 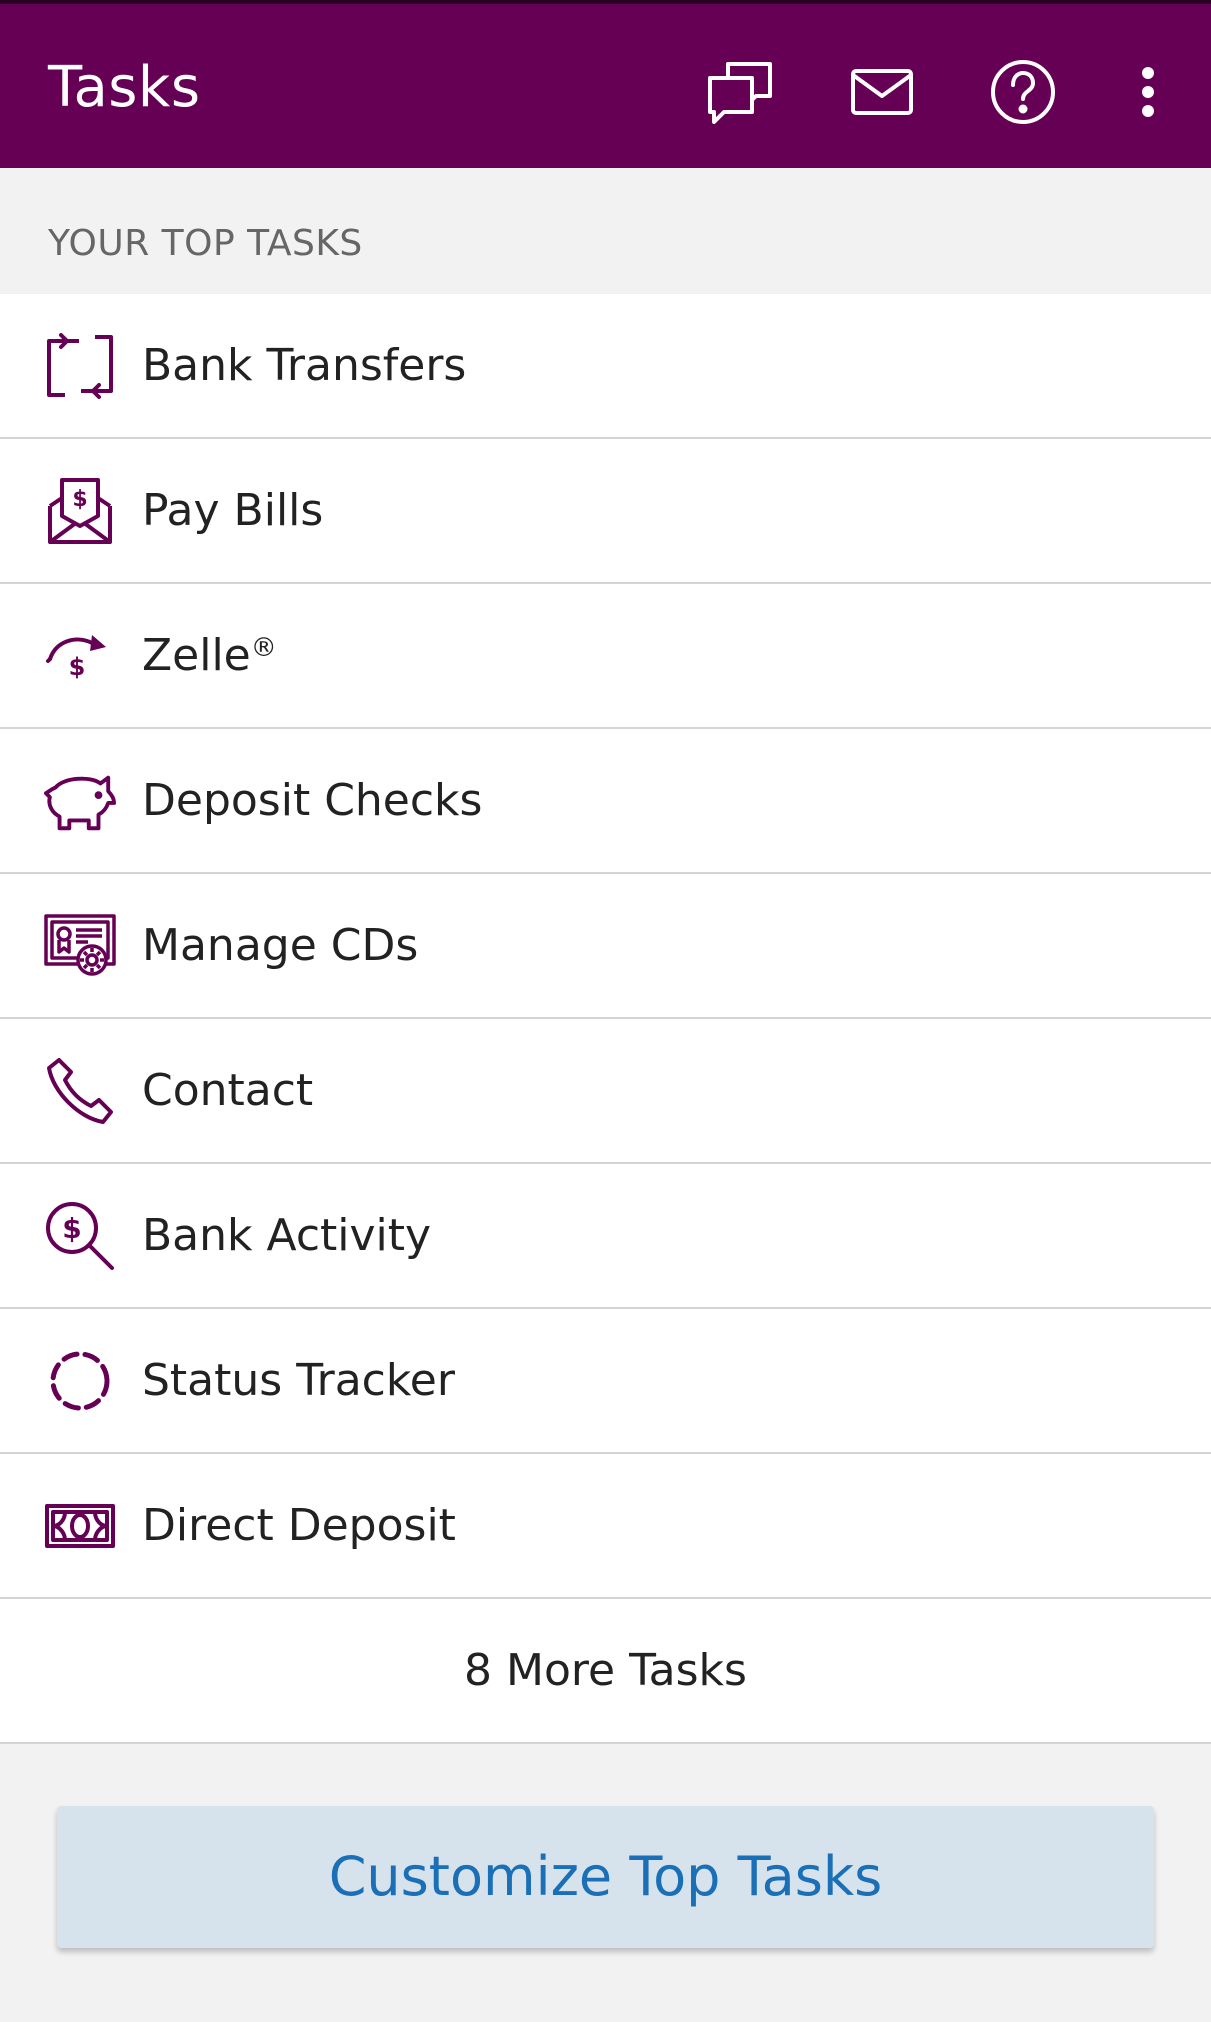 I want to click on section-header: YOUR TOP TASKS, so click(x=605, y=231).